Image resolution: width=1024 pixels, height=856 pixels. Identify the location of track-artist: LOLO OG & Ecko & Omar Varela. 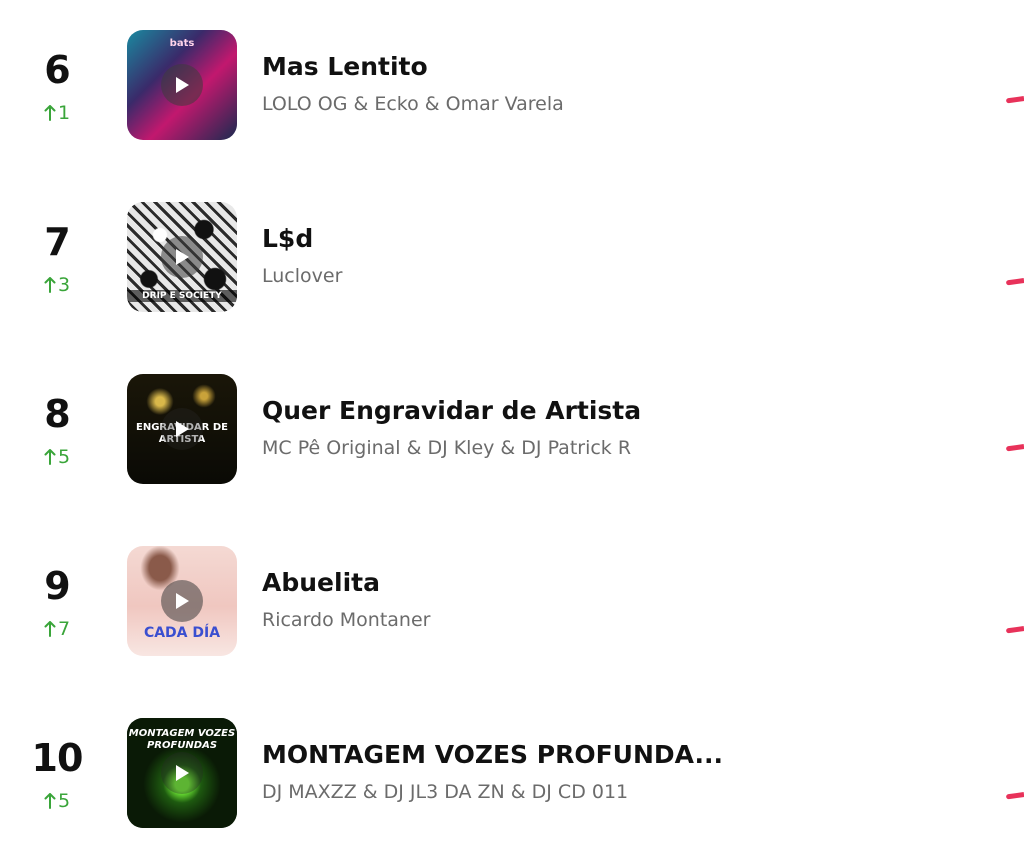
(413, 104).